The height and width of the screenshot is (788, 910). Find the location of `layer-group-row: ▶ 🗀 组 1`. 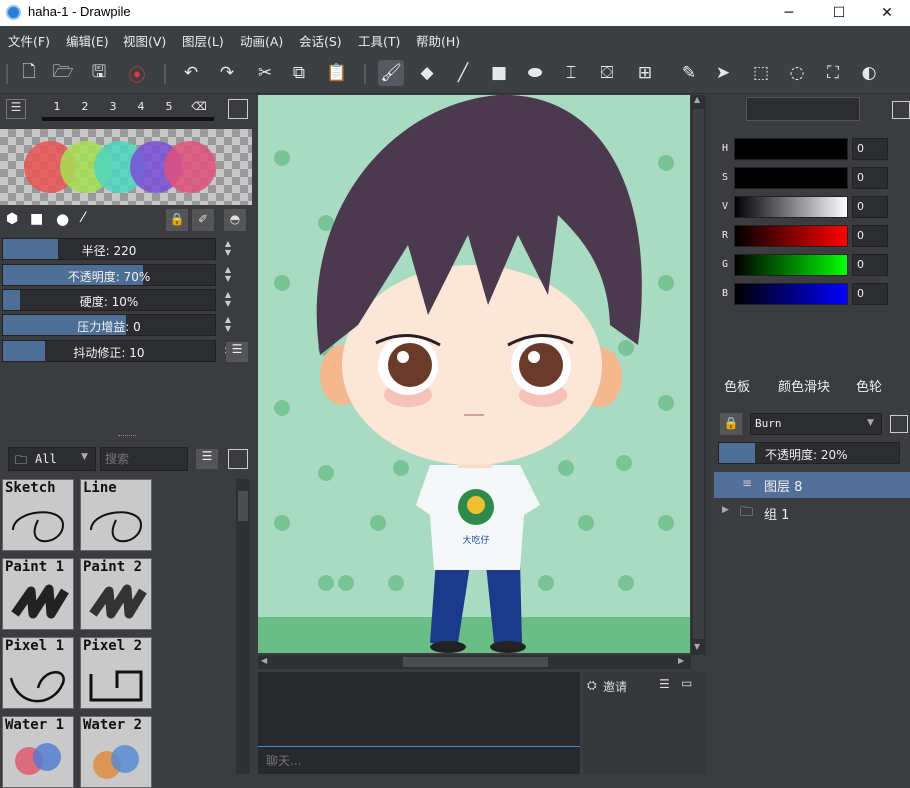

layer-group-row: ▶ 🗀 组 1 is located at coordinates (812, 513).